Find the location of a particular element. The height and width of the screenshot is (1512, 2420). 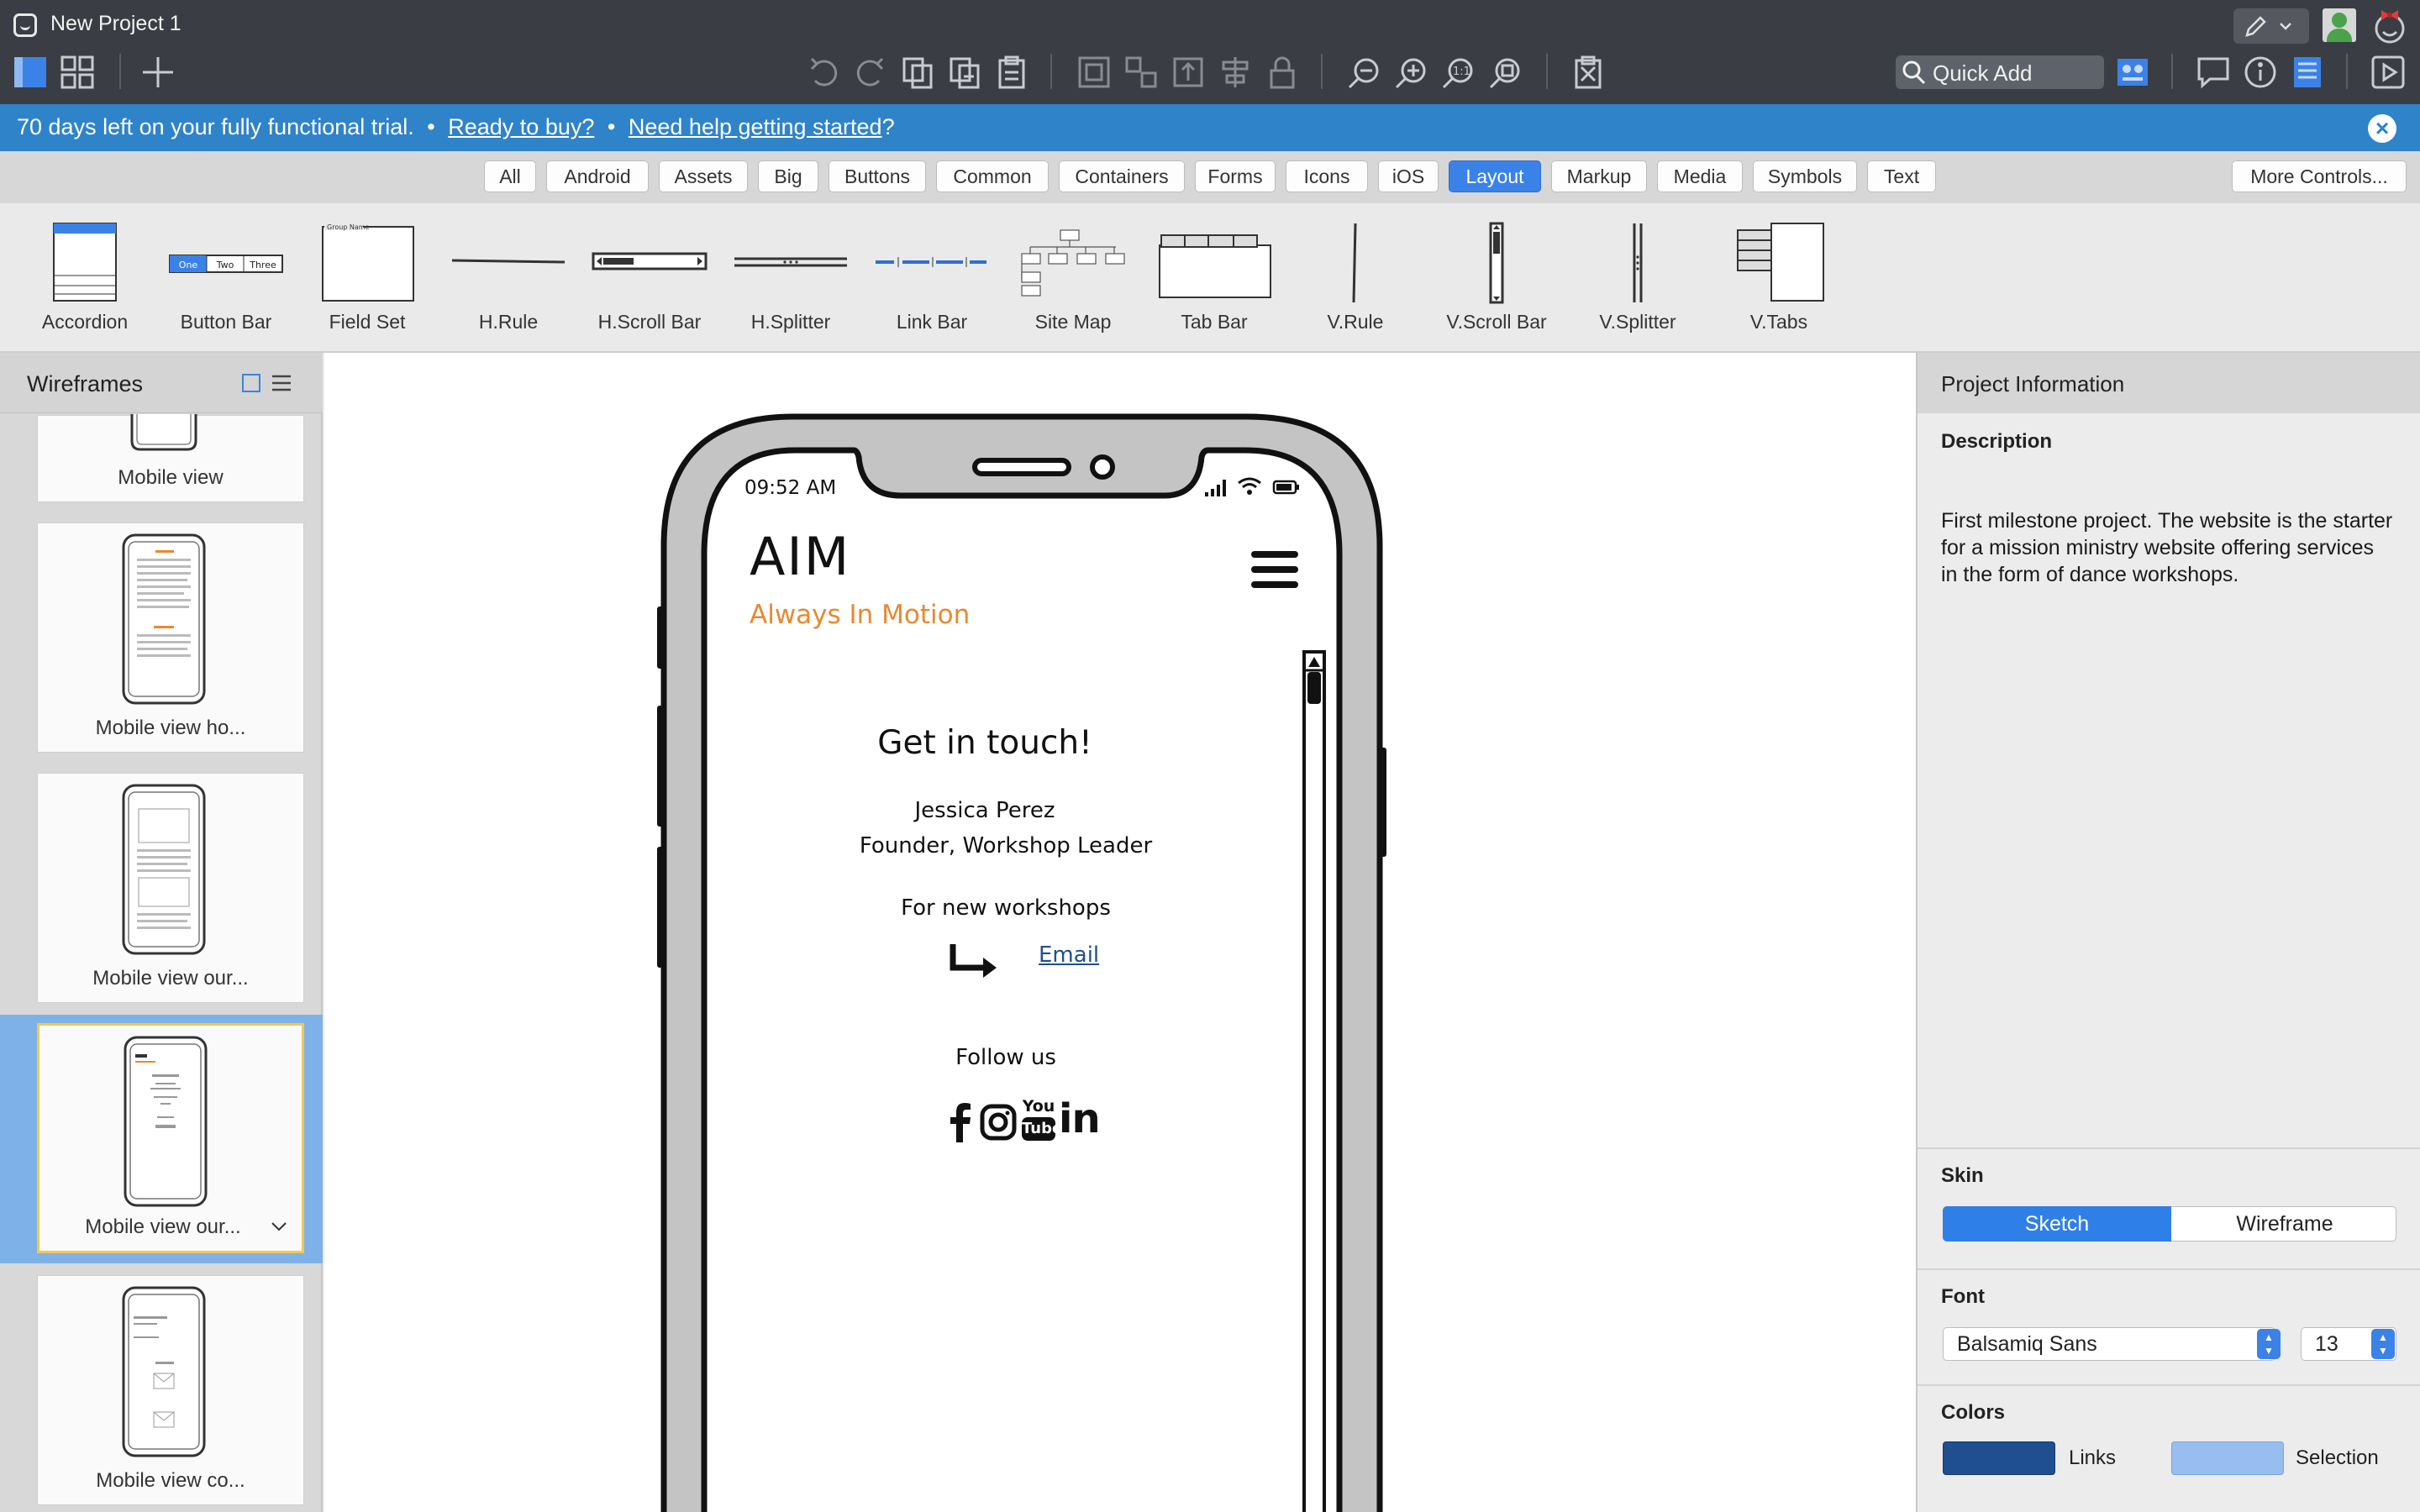

wireframes-title: Wireframes is located at coordinates (85, 383).